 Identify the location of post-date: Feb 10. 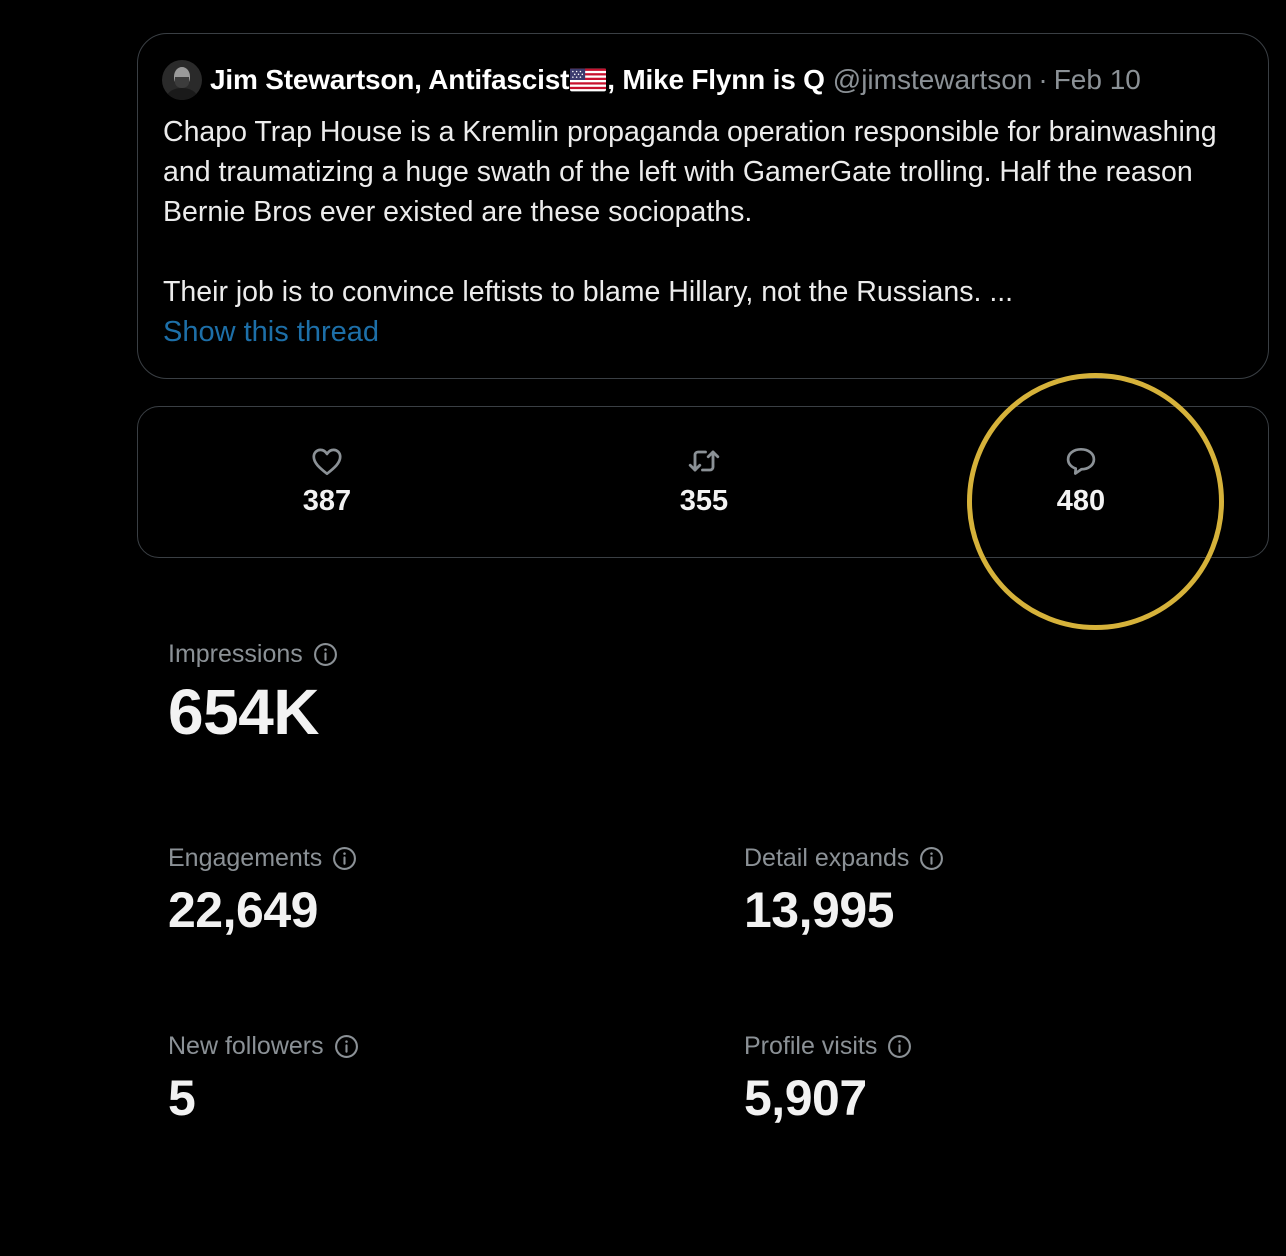
(1097, 80).